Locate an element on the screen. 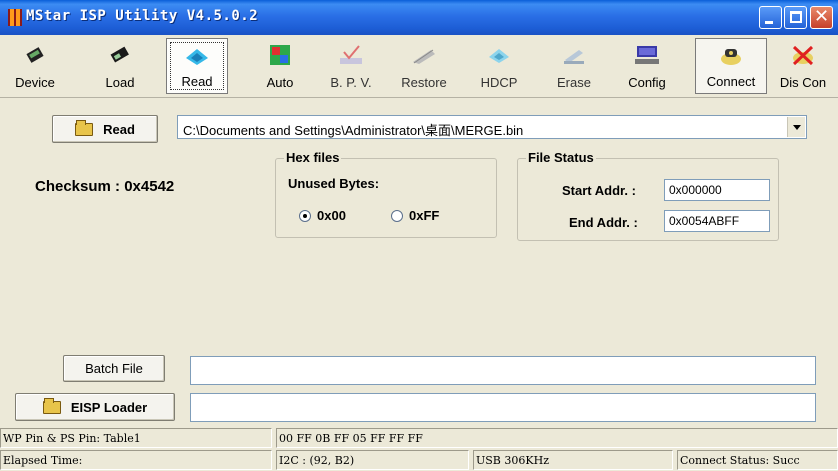 This screenshot has height=471, width=838. end-addr-field: 0x0054ABFF is located at coordinates (717, 221).